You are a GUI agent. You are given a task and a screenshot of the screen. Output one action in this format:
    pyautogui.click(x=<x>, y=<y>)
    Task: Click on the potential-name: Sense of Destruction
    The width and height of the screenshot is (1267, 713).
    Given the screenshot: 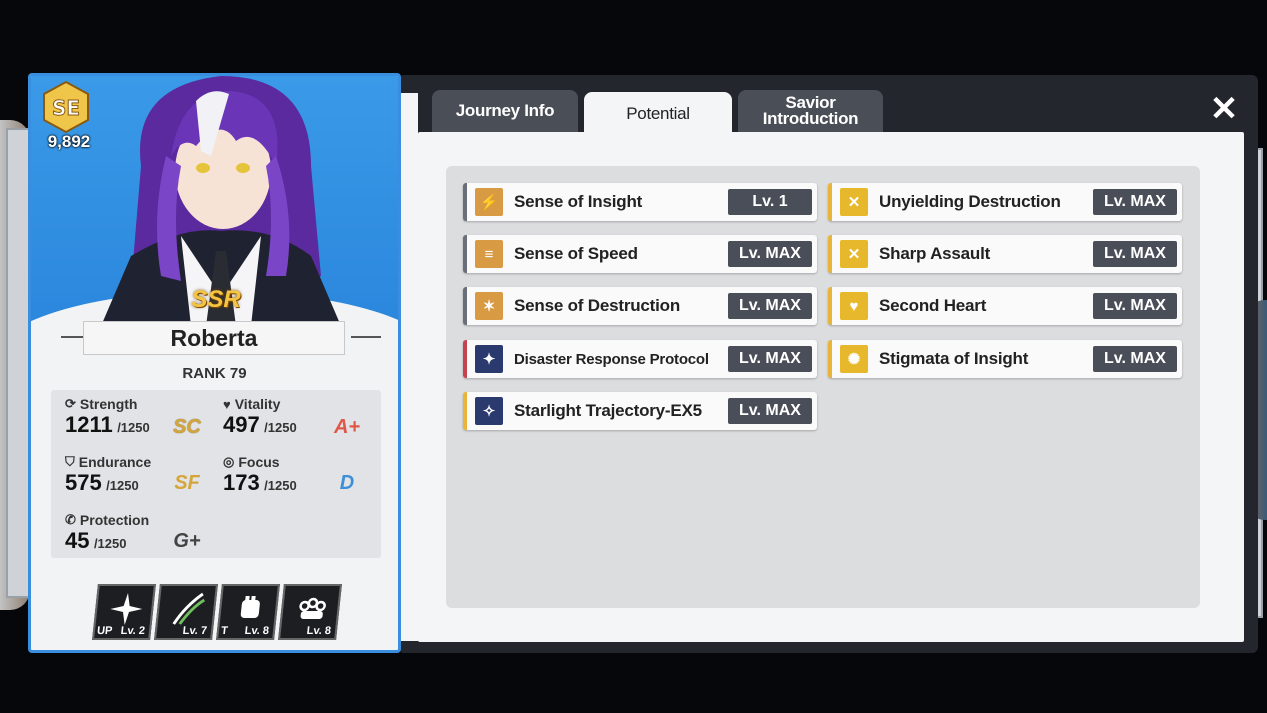 What is the action you would take?
    pyautogui.click(x=597, y=305)
    